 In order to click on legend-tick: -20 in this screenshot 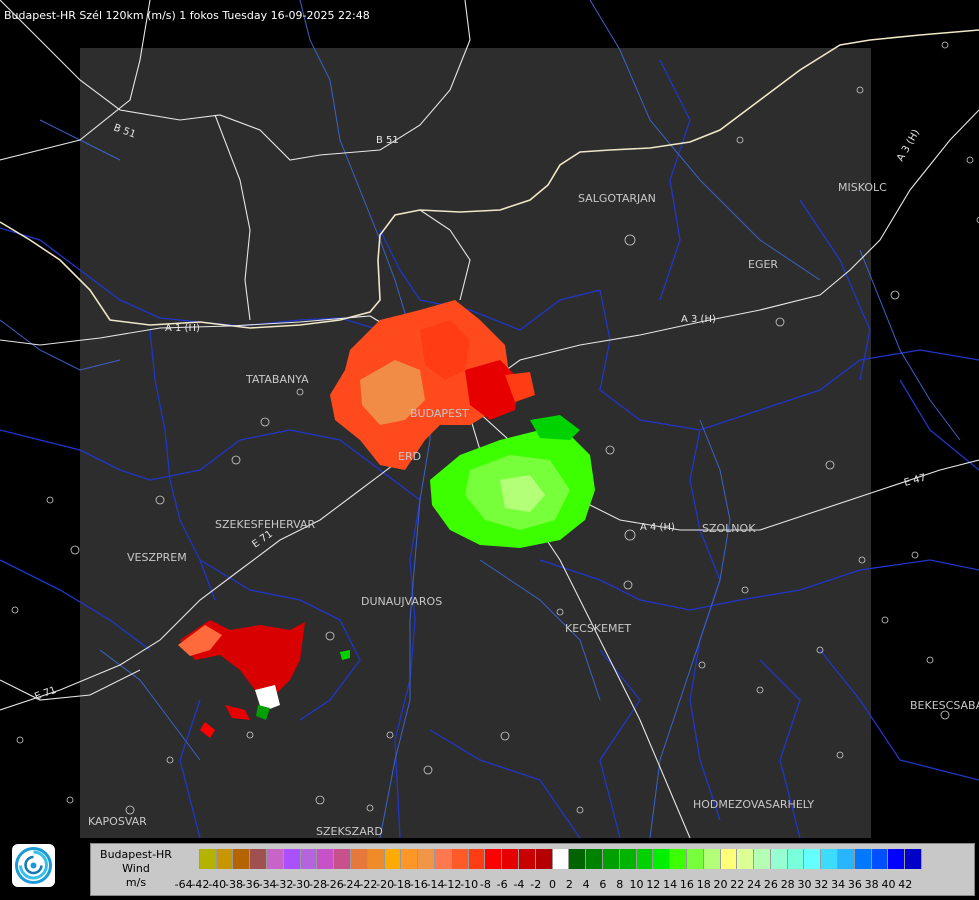, I will do `click(385, 884)`.